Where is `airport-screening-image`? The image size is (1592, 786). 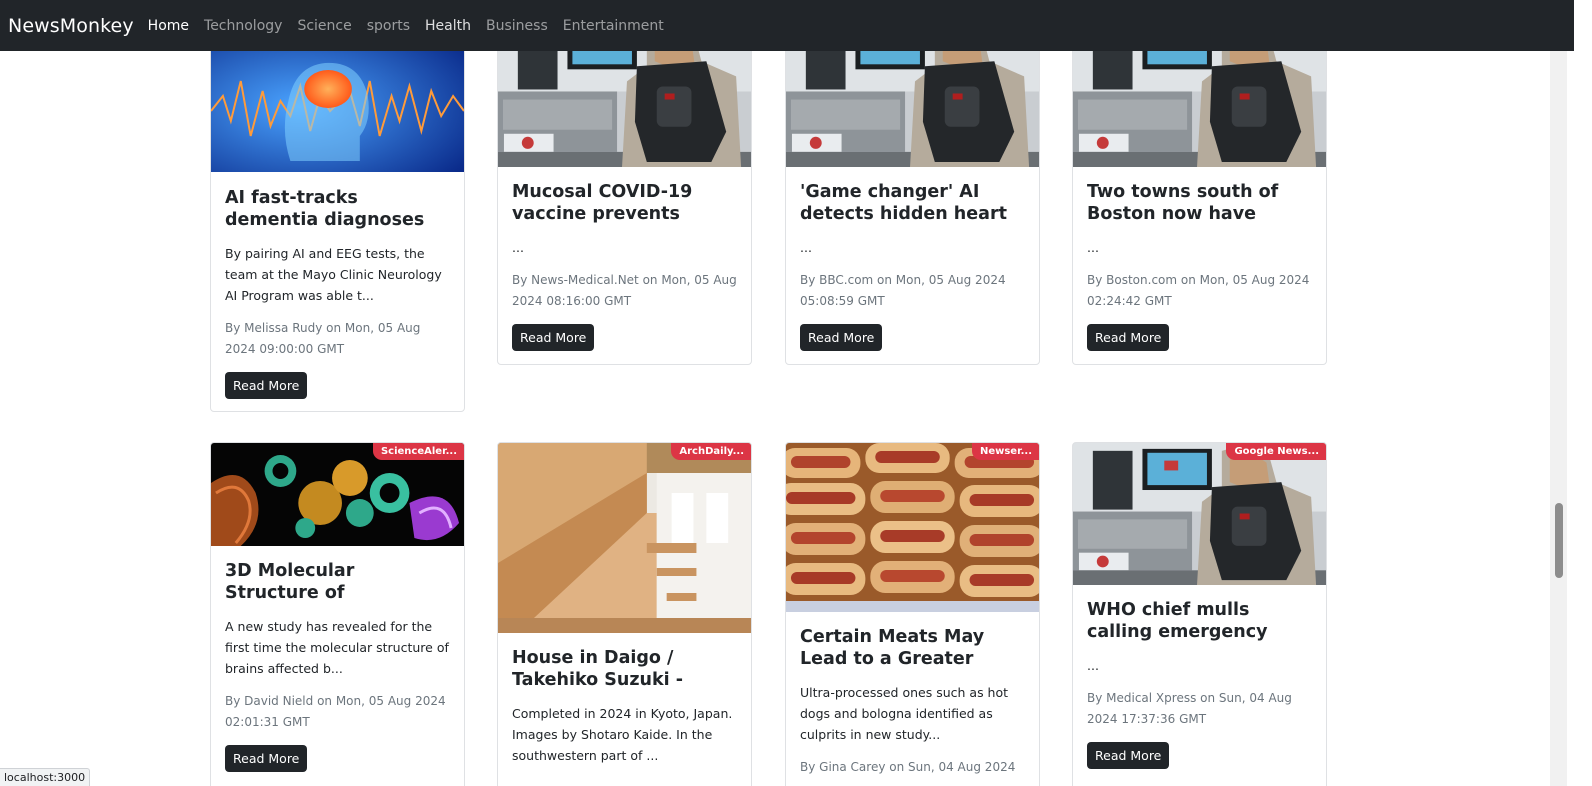 airport-screening-image is located at coordinates (1199, 514).